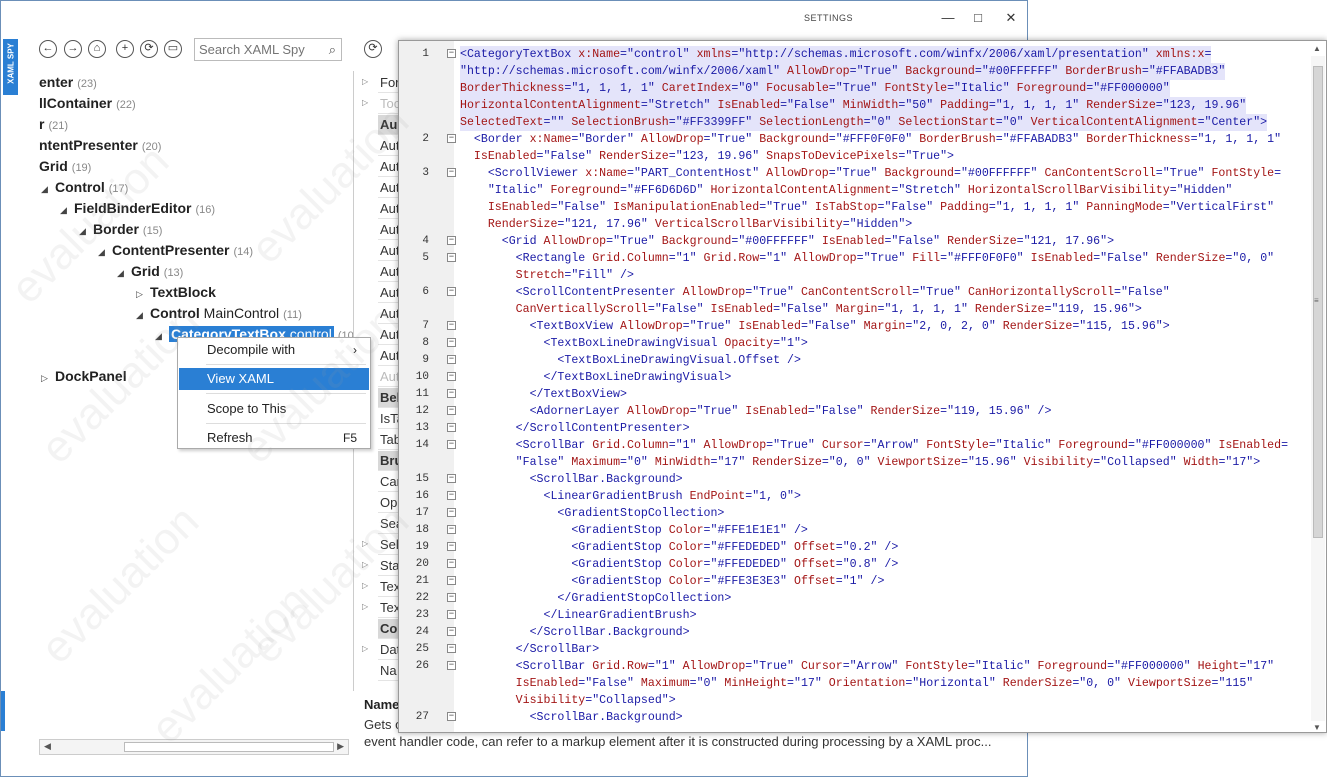 This screenshot has height=777, width=1327. I want to click on tree-node: llContainer (22), so click(87, 103).